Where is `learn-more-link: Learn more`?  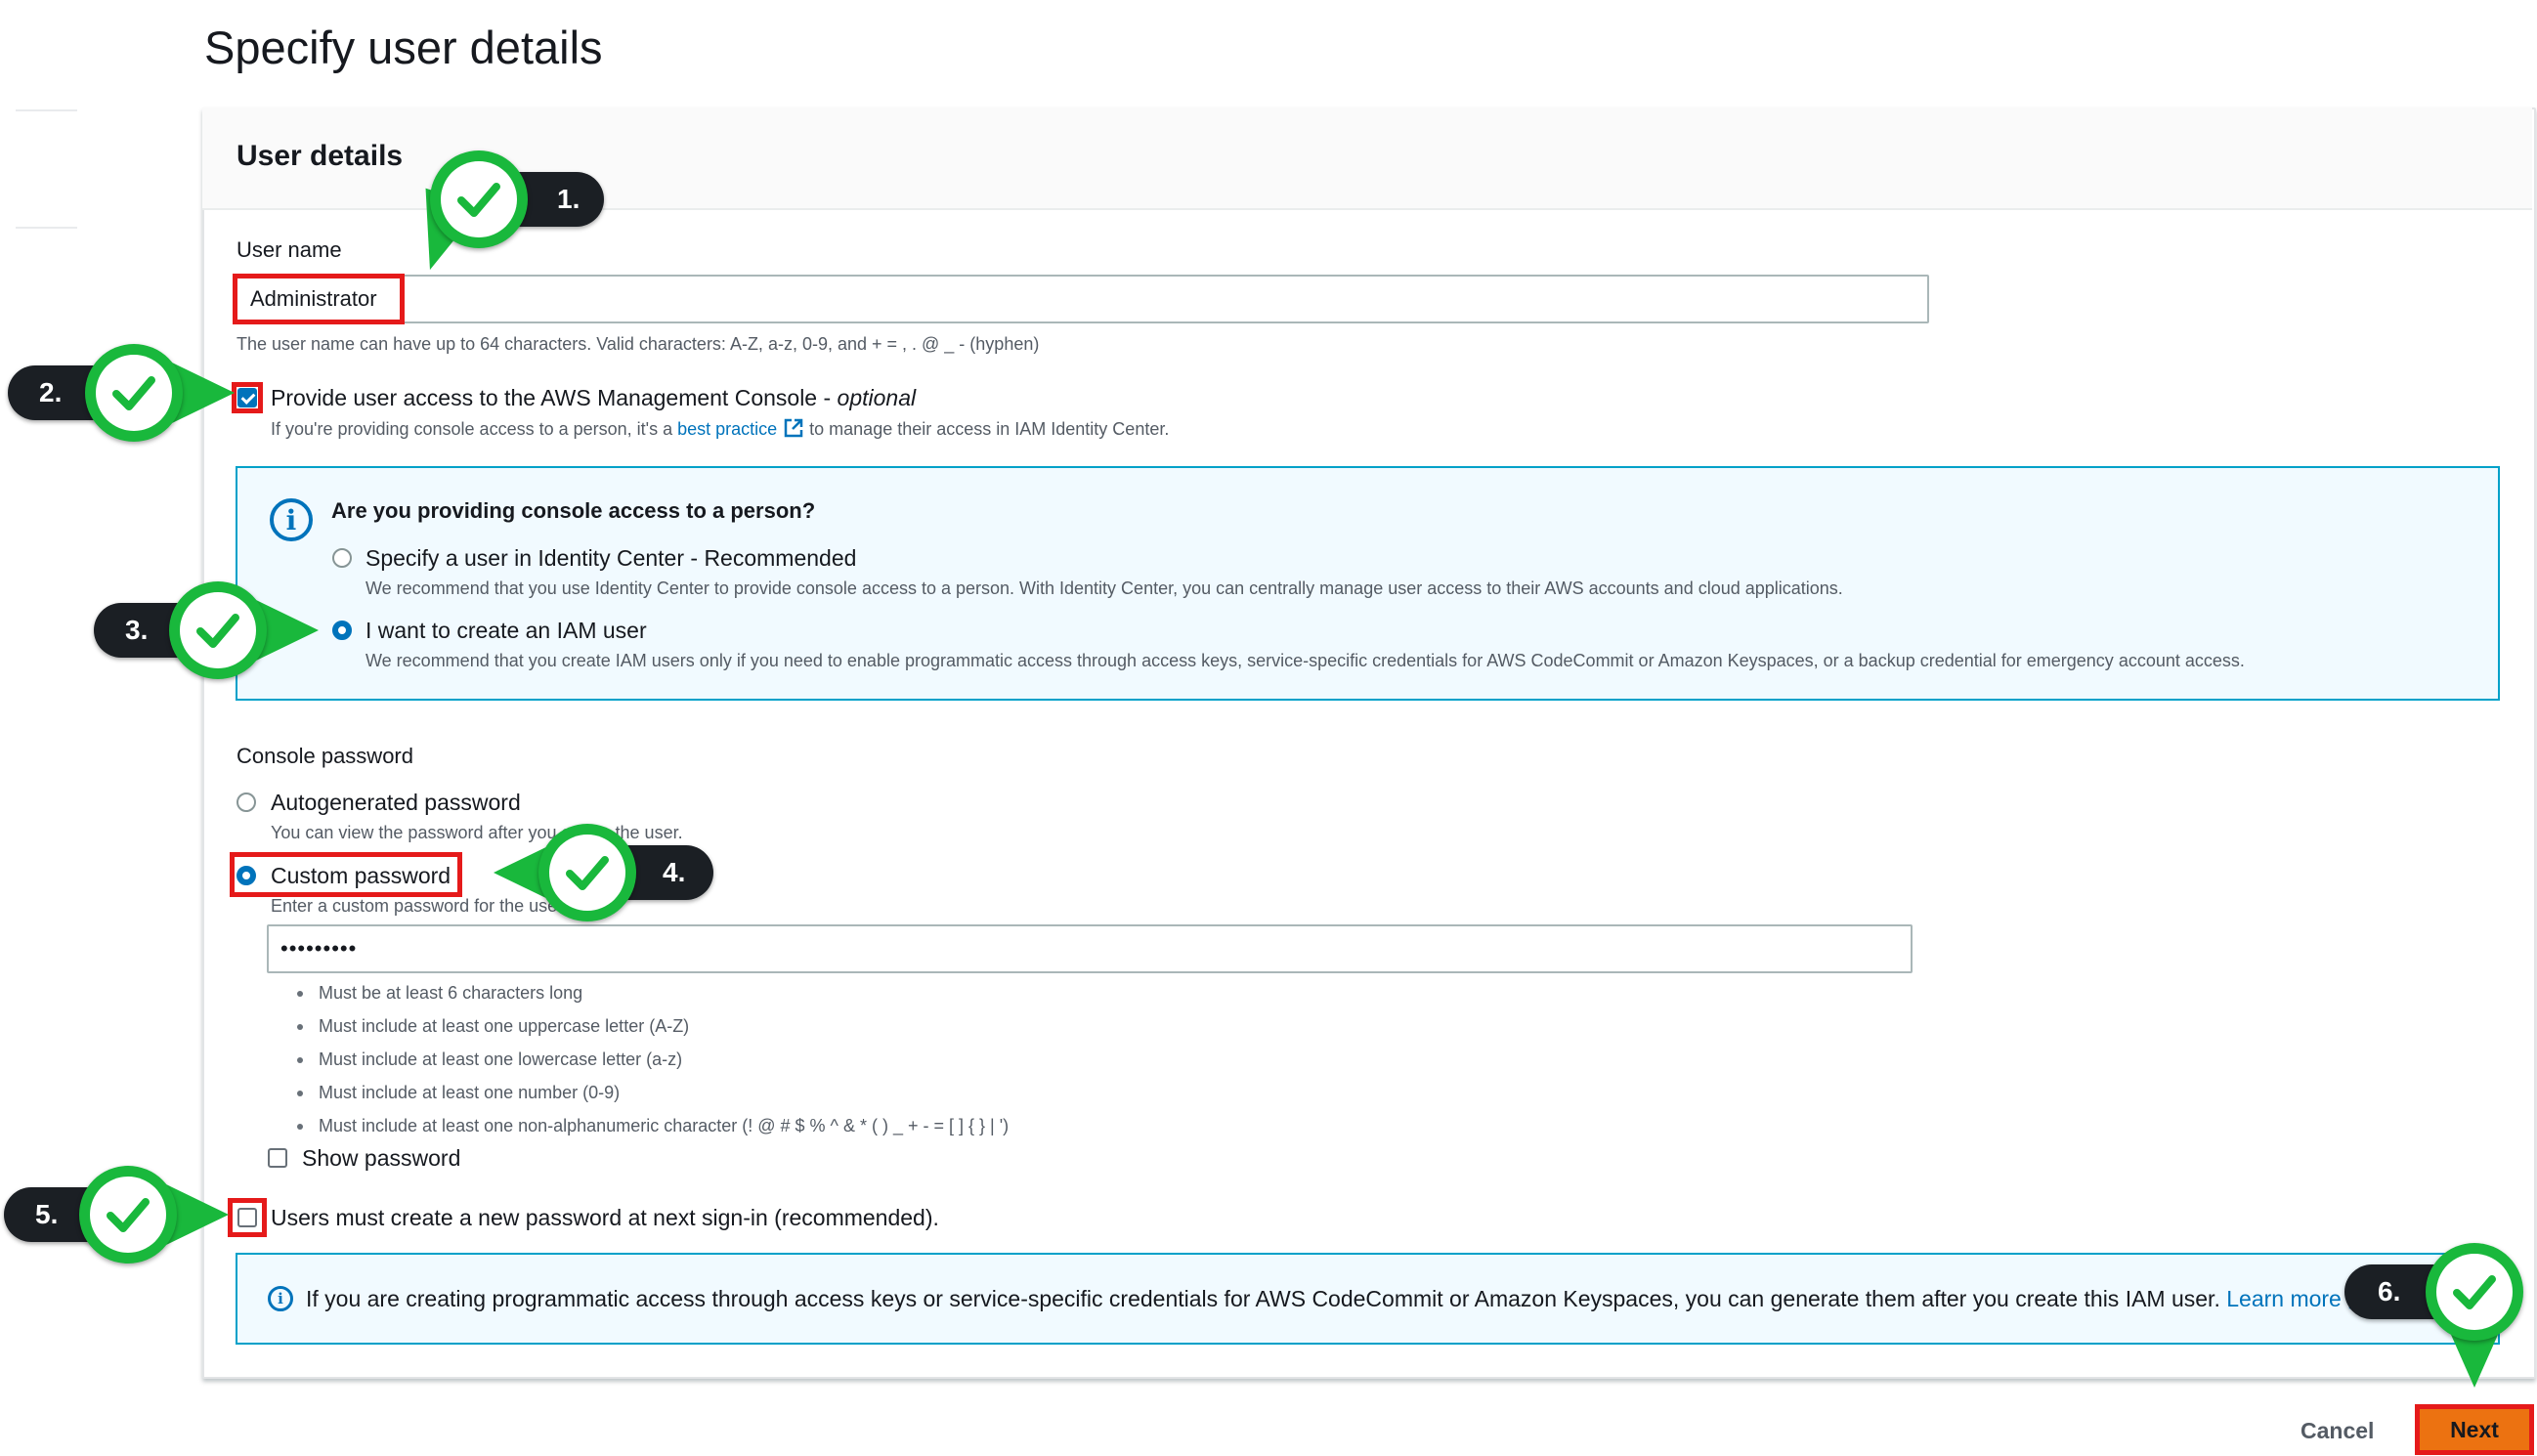
learn-more-link: Learn more is located at coordinates (2284, 1298).